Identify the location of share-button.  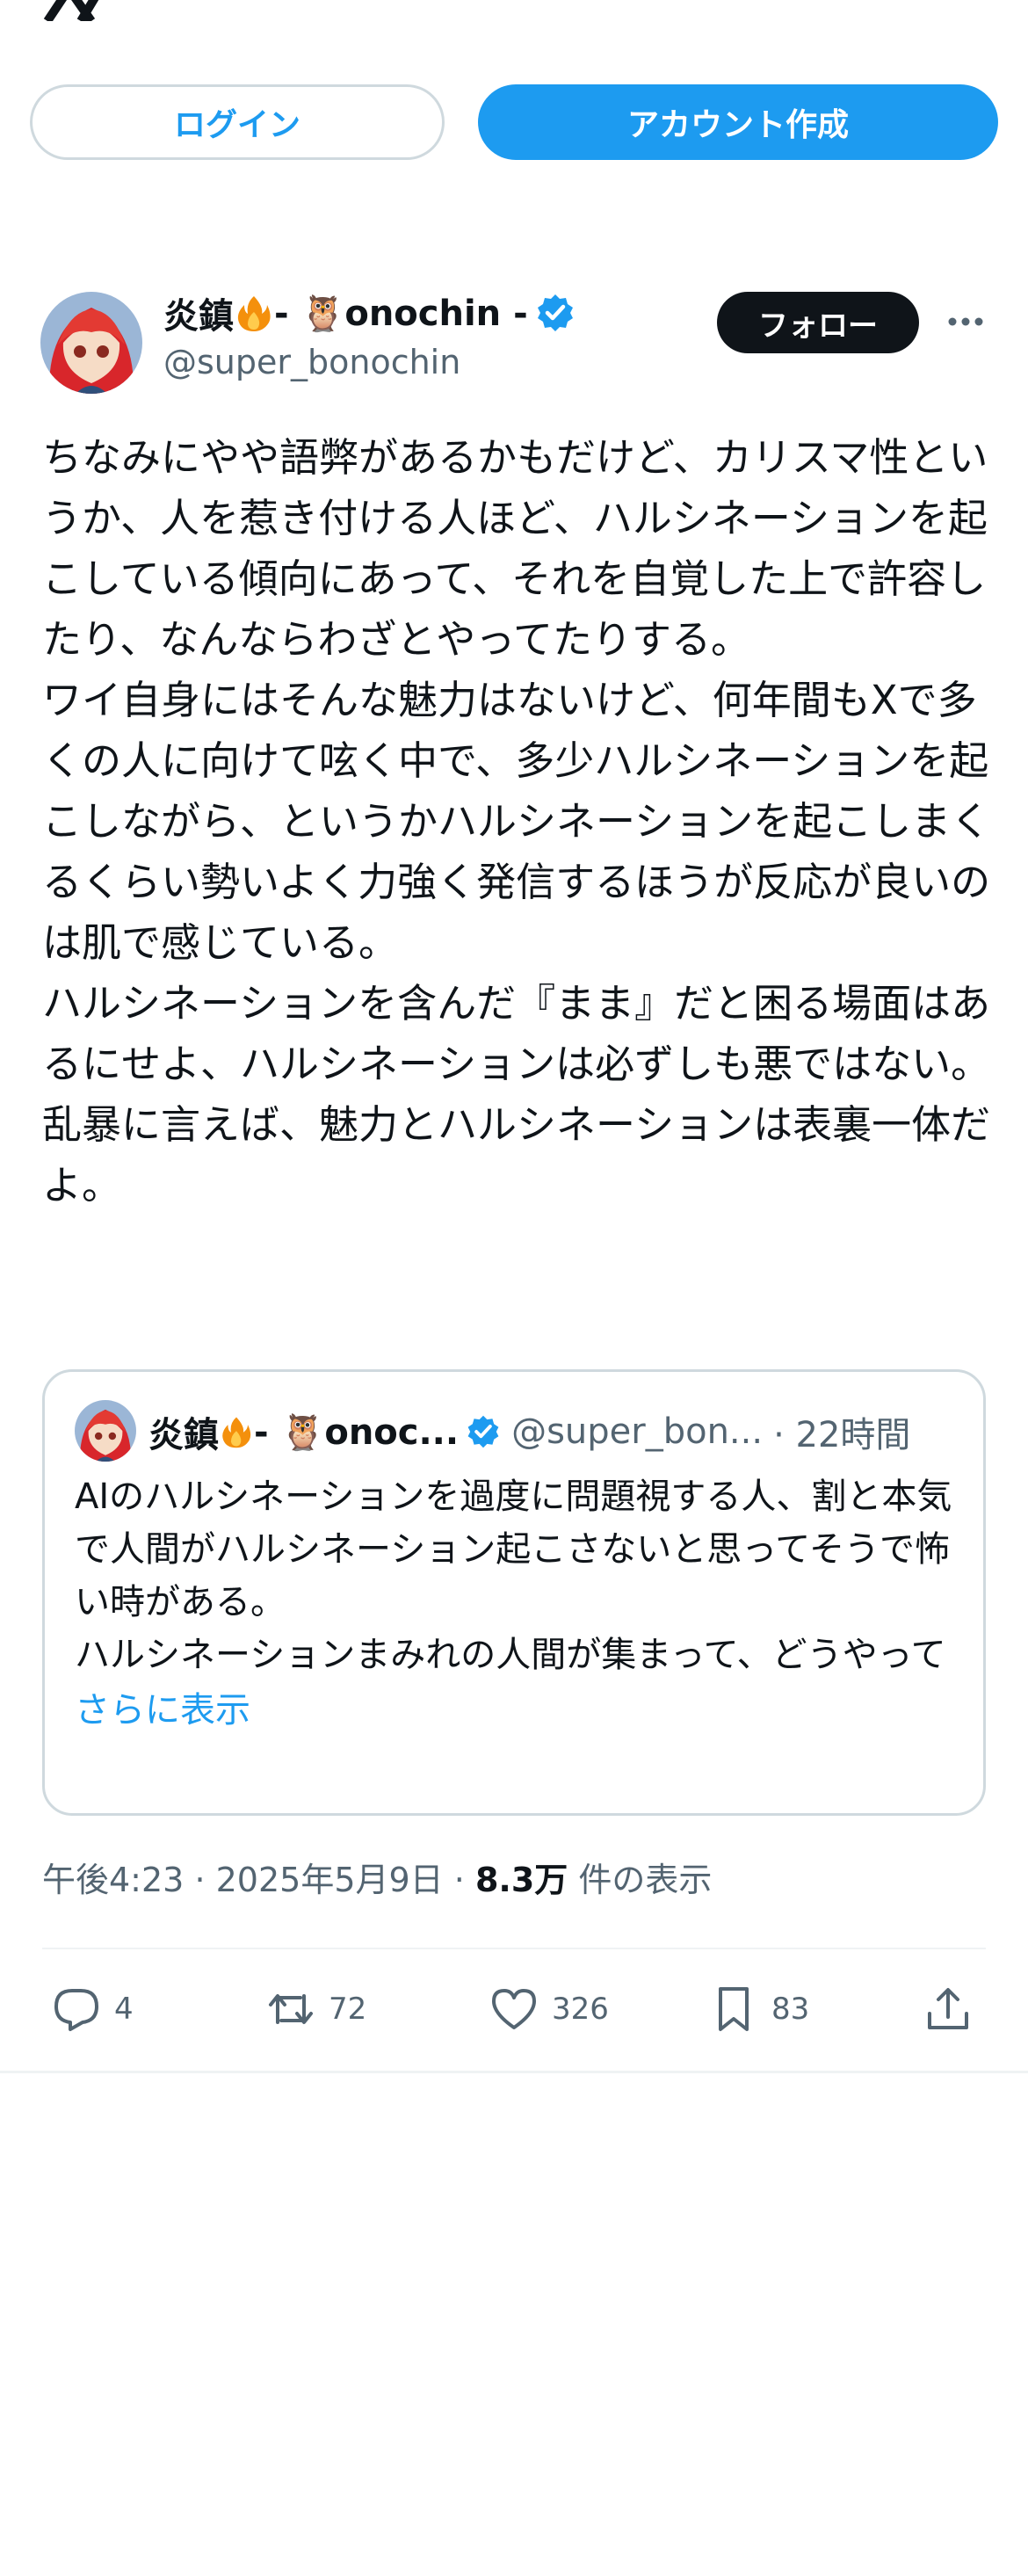
(954, 2009).